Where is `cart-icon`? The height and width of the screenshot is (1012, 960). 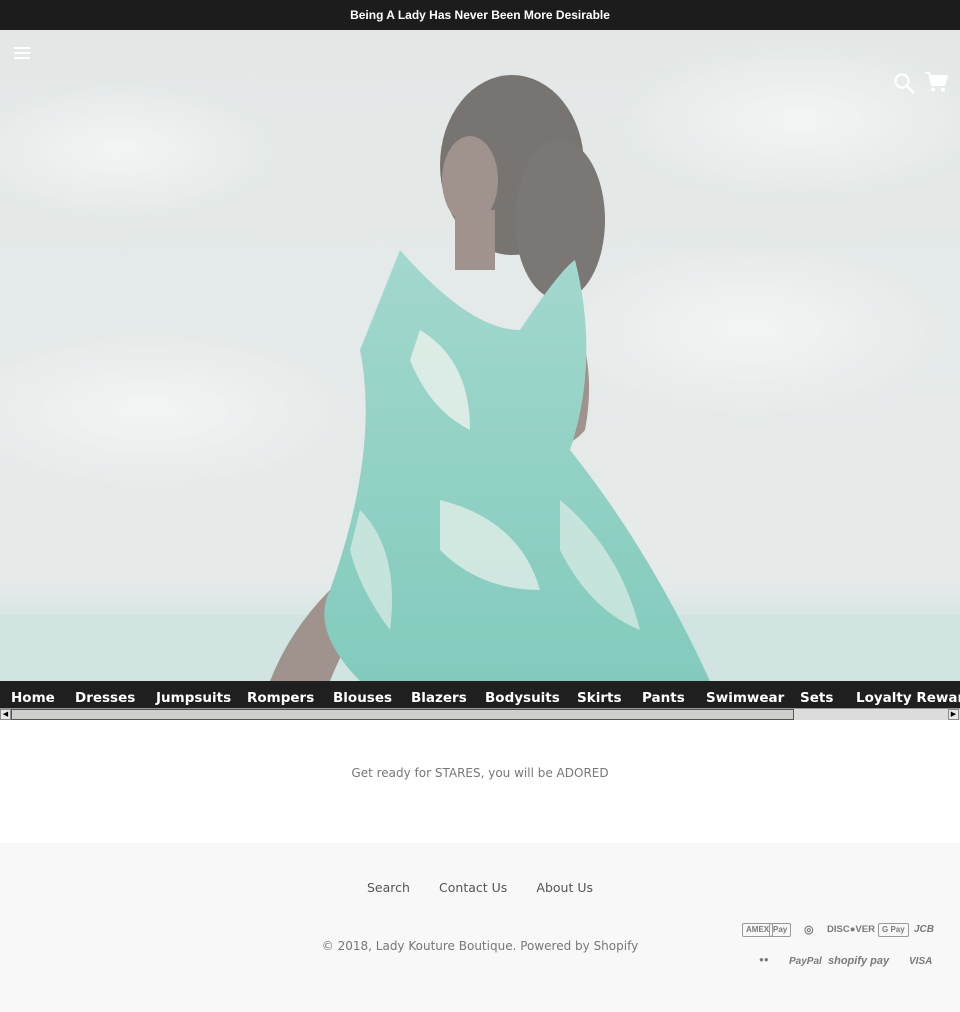
cart-icon is located at coordinates (936, 82).